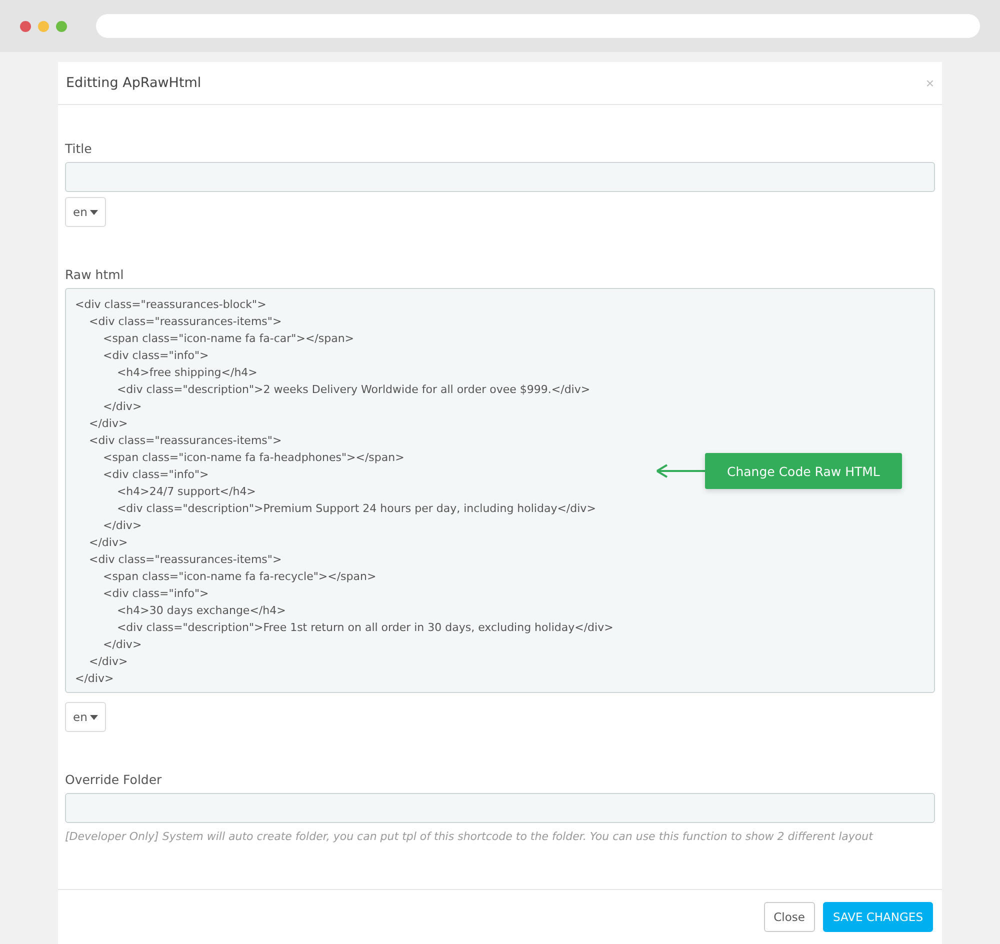 The width and height of the screenshot is (1000, 944). What do you see at coordinates (469, 836) in the screenshot?
I see `help-text: [Developer Only] System will auto create folder, you can put tpl of this shortcode to the folder. You can use this function to show 2 different layout` at bounding box center [469, 836].